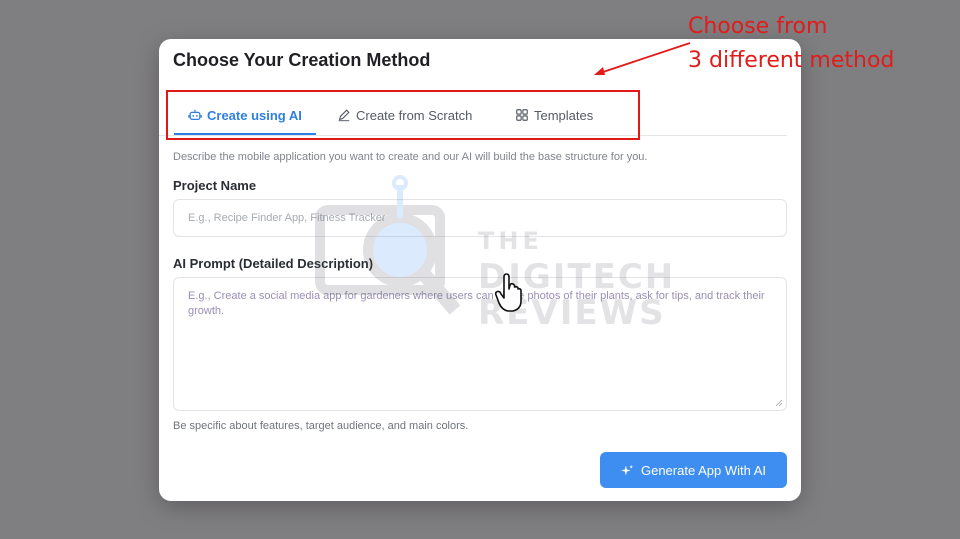  What do you see at coordinates (302, 60) in the screenshot?
I see `modal-title: Choose Your Creation Method` at bounding box center [302, 60].